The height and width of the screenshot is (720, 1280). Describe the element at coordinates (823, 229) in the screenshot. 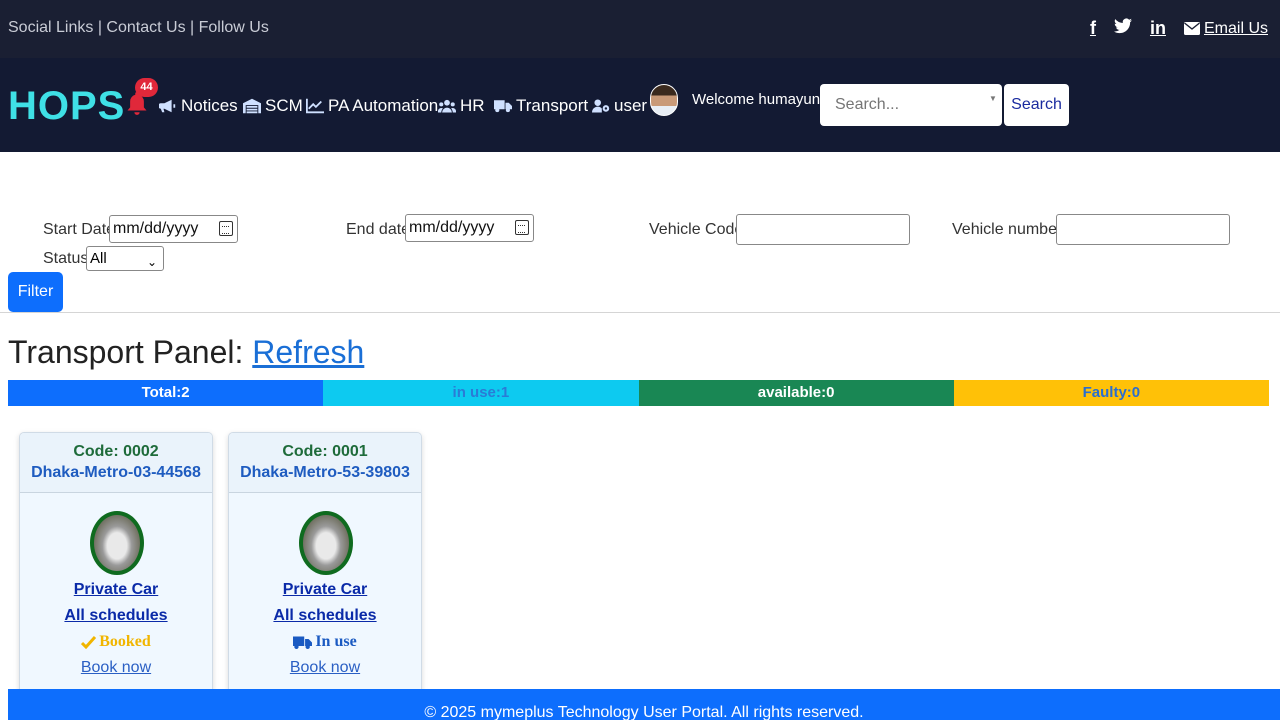

I see `vehicle-code-input` at that location.